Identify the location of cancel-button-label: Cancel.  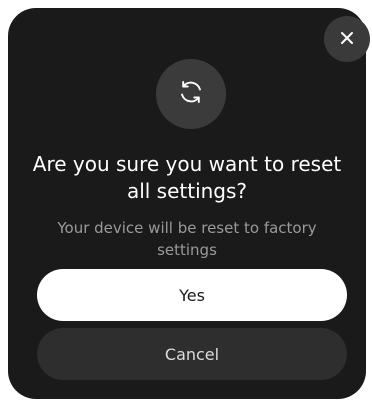
(192, 354).